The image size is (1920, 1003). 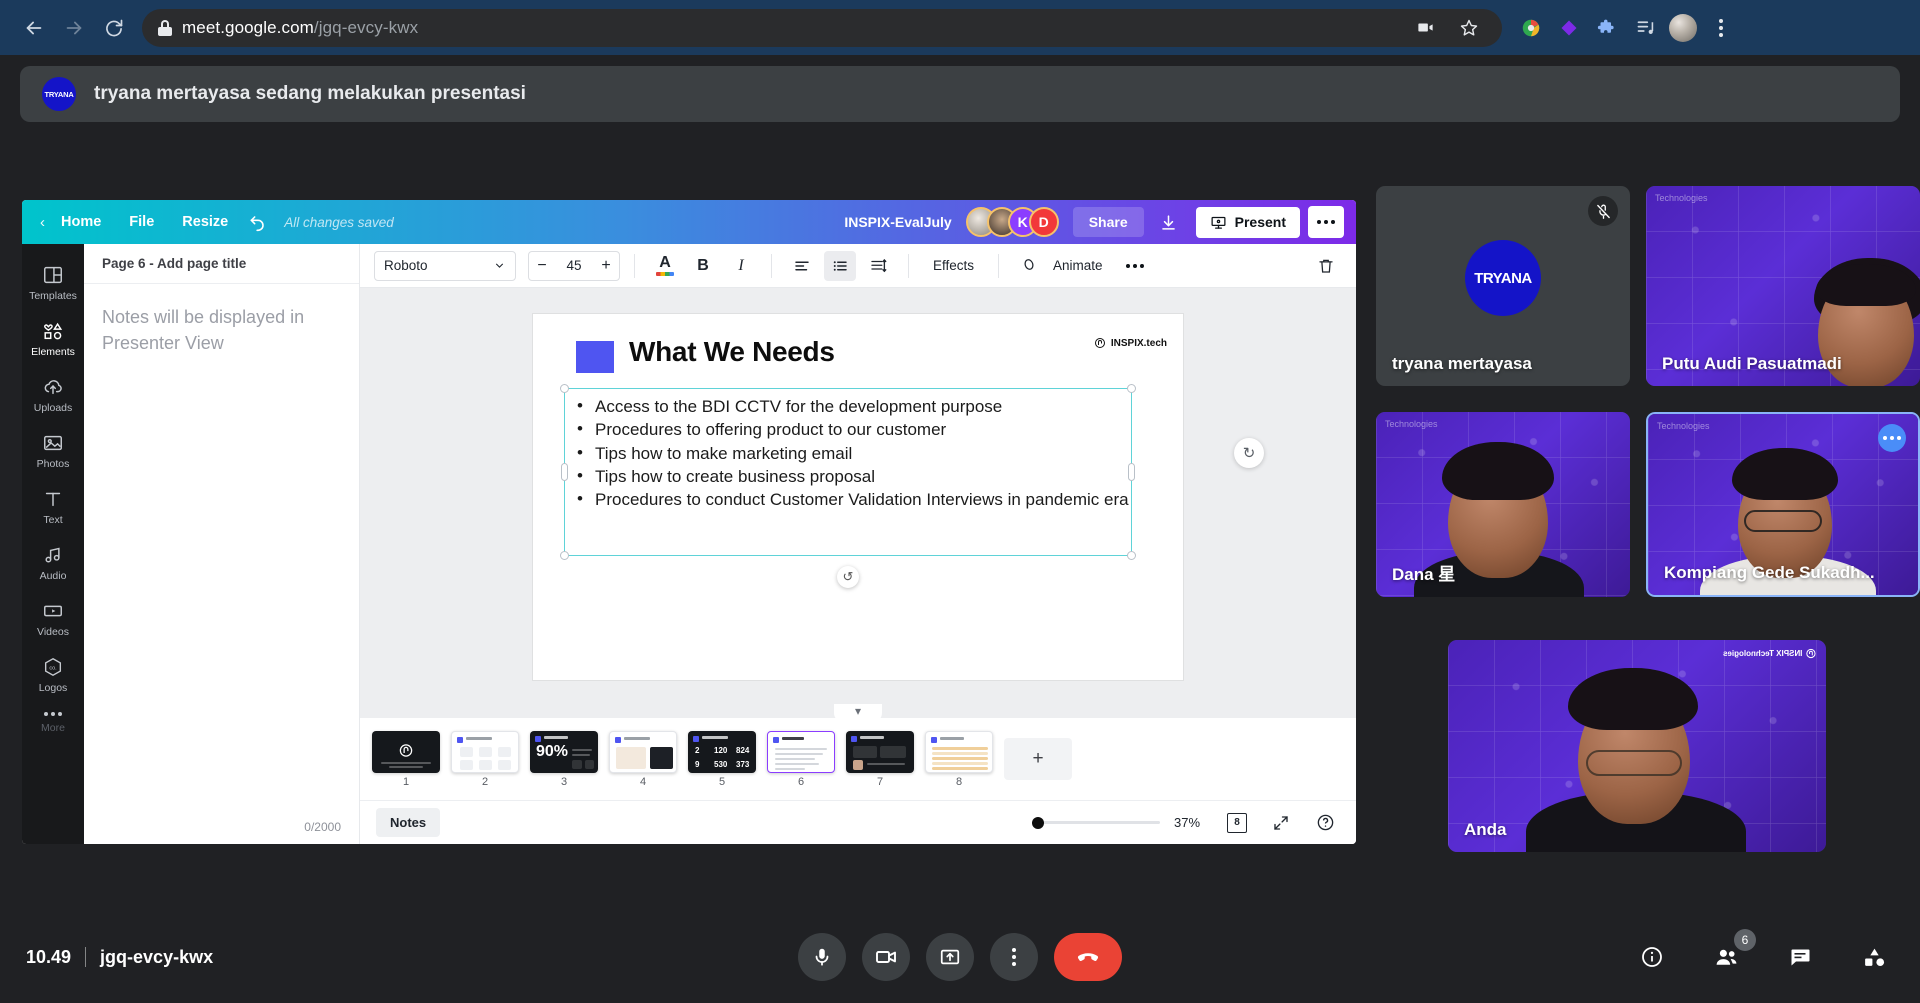 I want to click on undo-icon, so click(x=258, y=222).